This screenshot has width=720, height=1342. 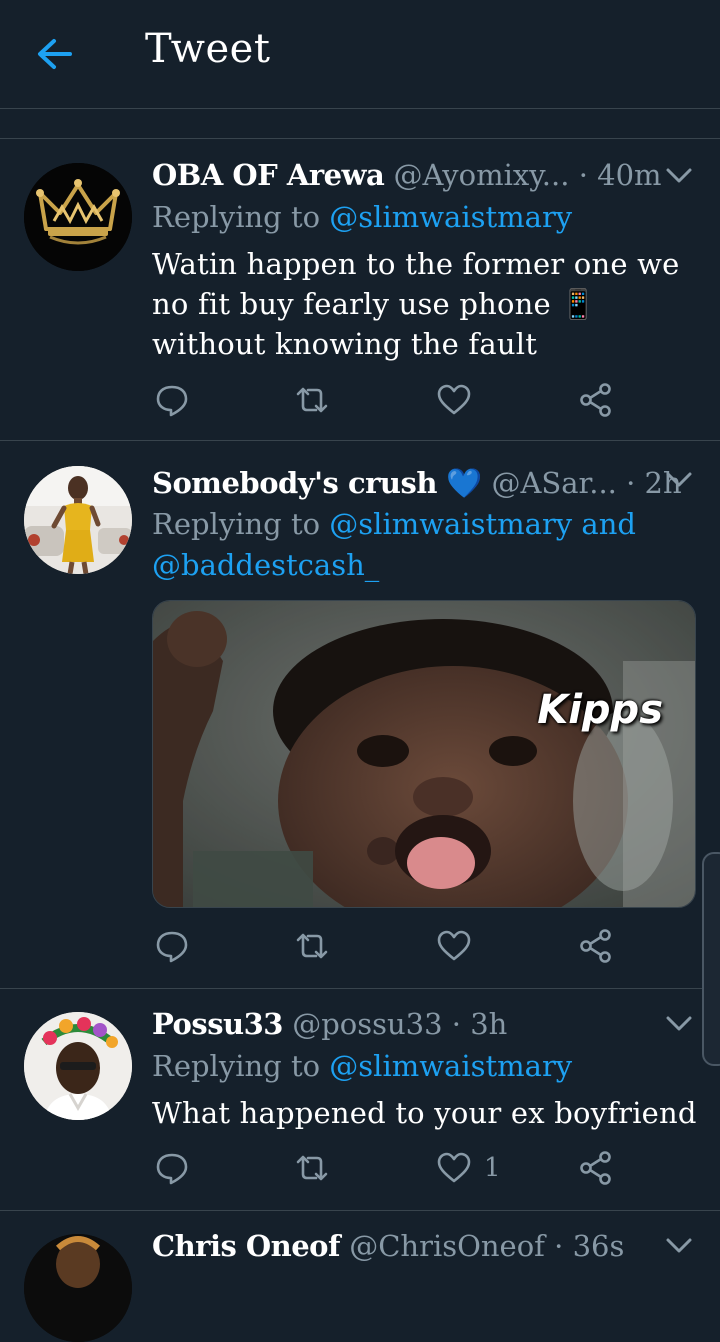 I want to click on mention-conjunction: and, so click(x=608, y=524).